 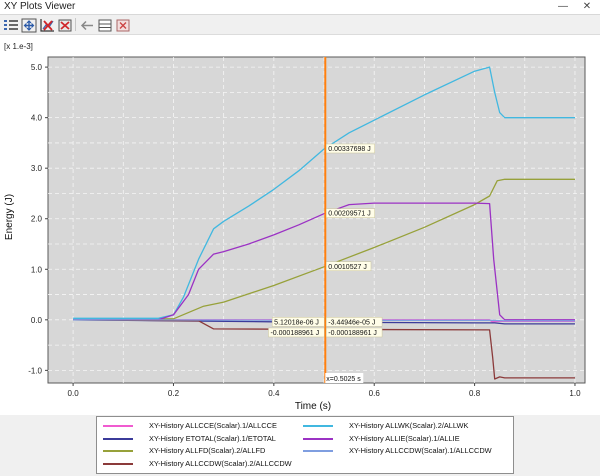 I want to click on fit-arrows-icon, so click(x=29, y=25).